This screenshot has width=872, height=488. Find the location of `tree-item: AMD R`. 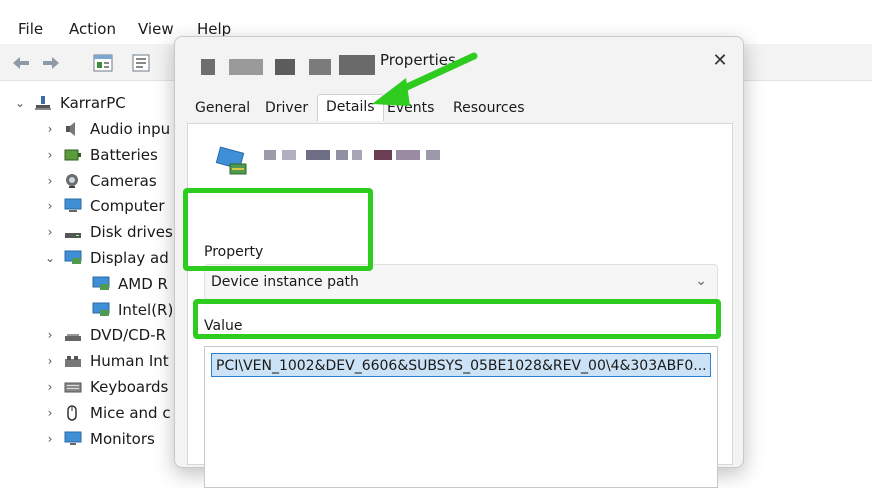

tree-item: AMD R is located at coordinates (130, 284).